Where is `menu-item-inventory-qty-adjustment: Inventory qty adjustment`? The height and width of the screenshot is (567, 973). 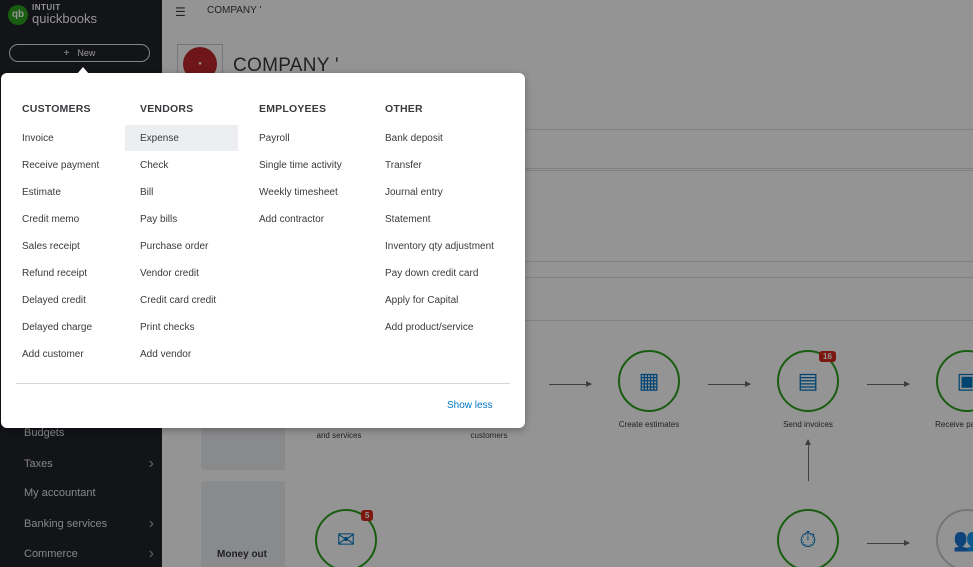 menu-item-inventory-qty-adjustment: Inventory qty adjustment is located at coordinates (432, 246).